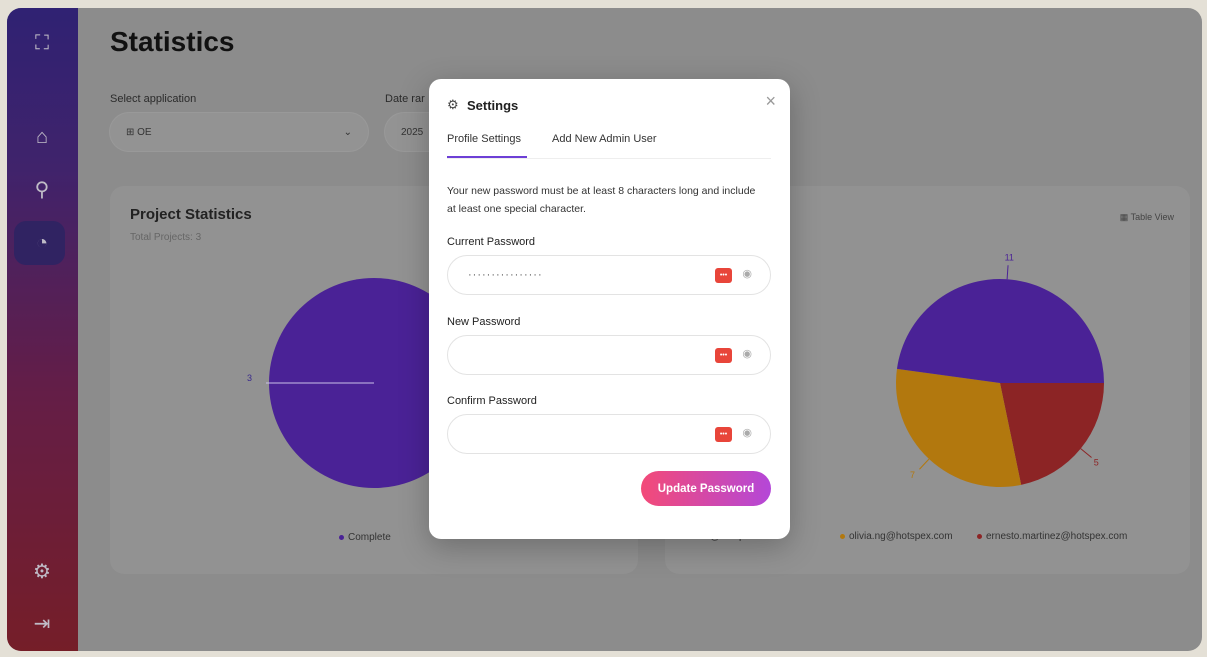 The height and width of the screenshot is (657, 1207). I want to click on date-range-value: 2025, so click(412, 132).